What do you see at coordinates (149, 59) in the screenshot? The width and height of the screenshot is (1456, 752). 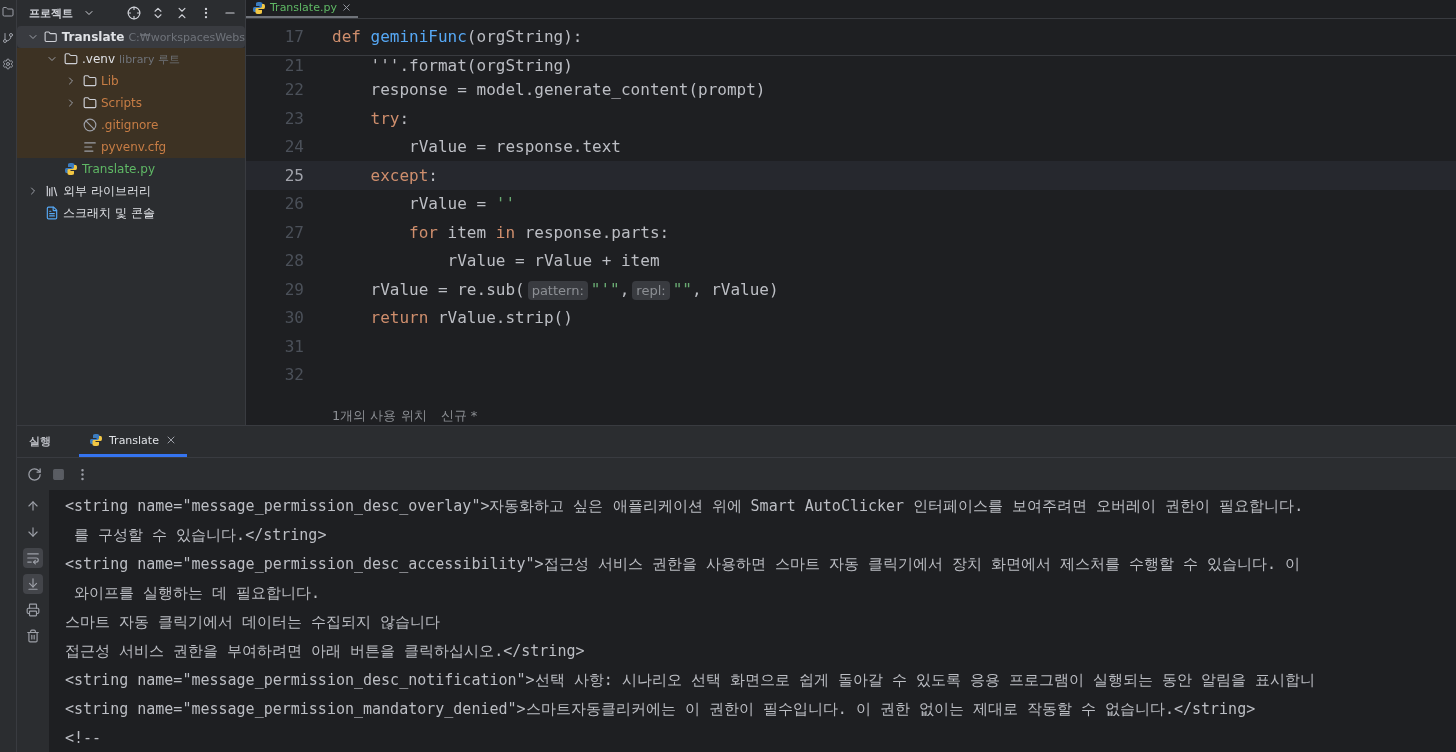 I see `path-hint: library 루트` at bounding box center [149, 59].